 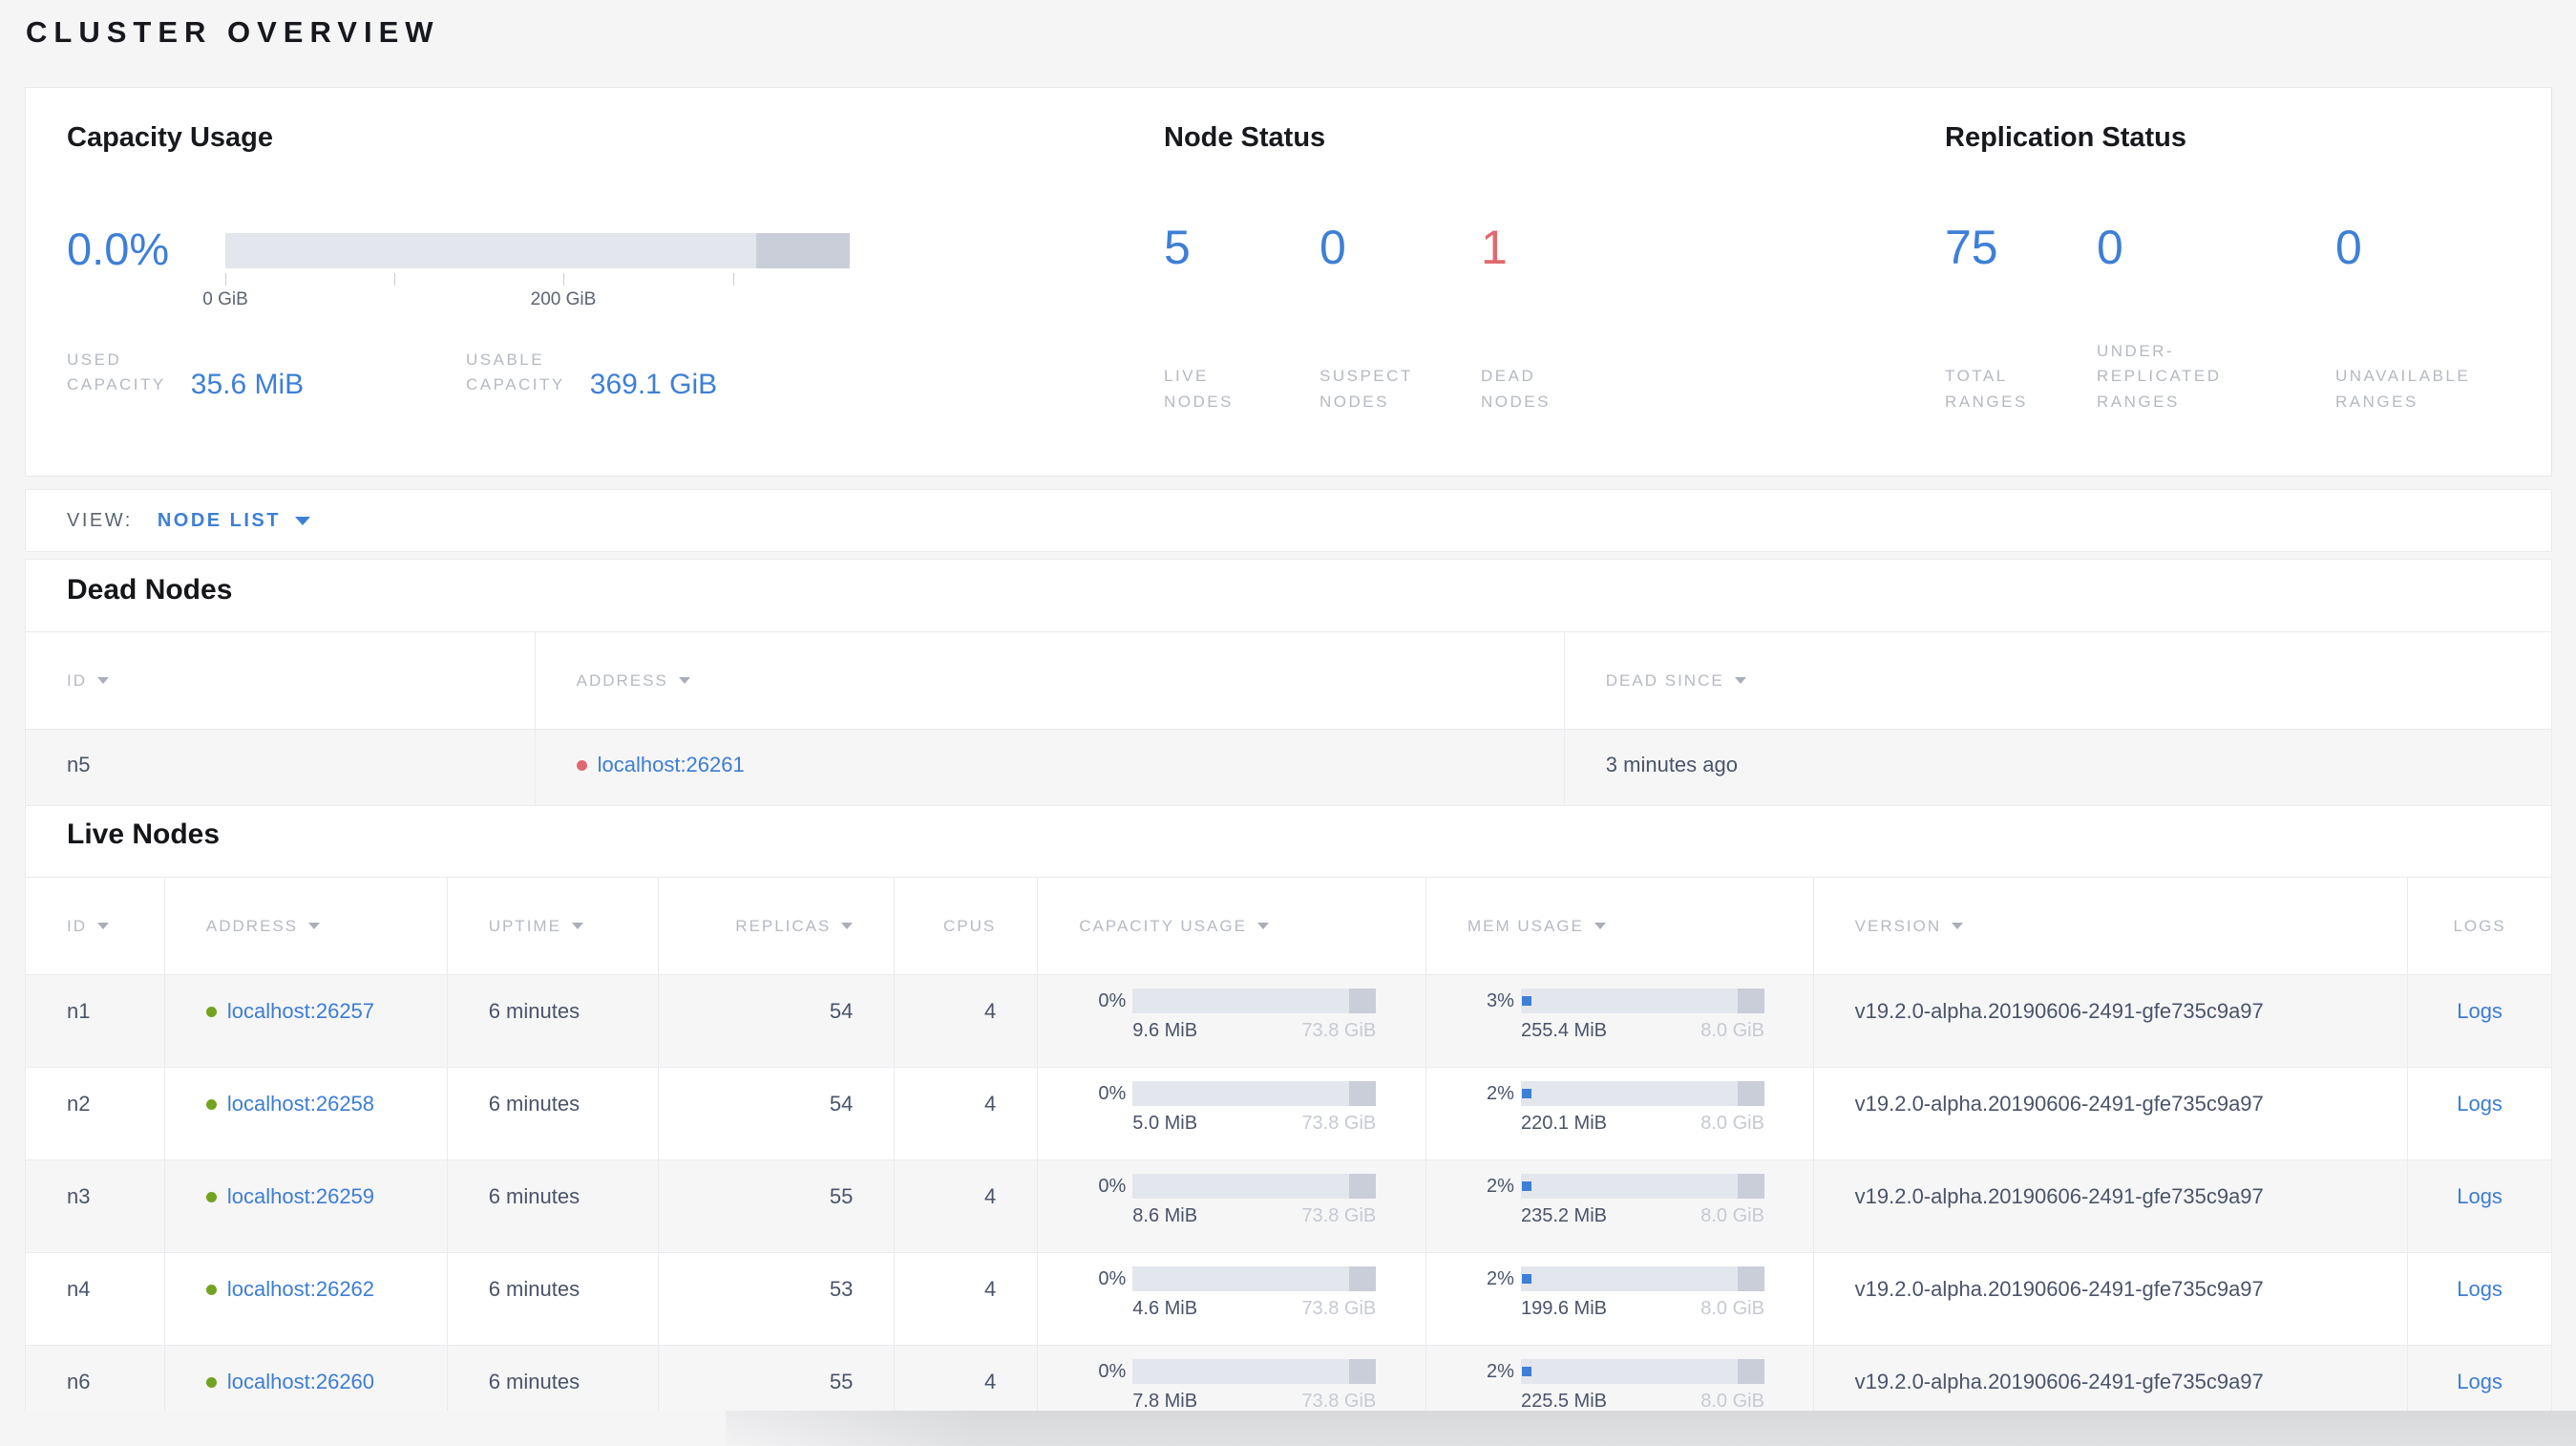 What do you see at coordinates (300, 1289) in the screenshot?
I see `node-address-link: localhost:26262` at bounding box center [300, 1289].